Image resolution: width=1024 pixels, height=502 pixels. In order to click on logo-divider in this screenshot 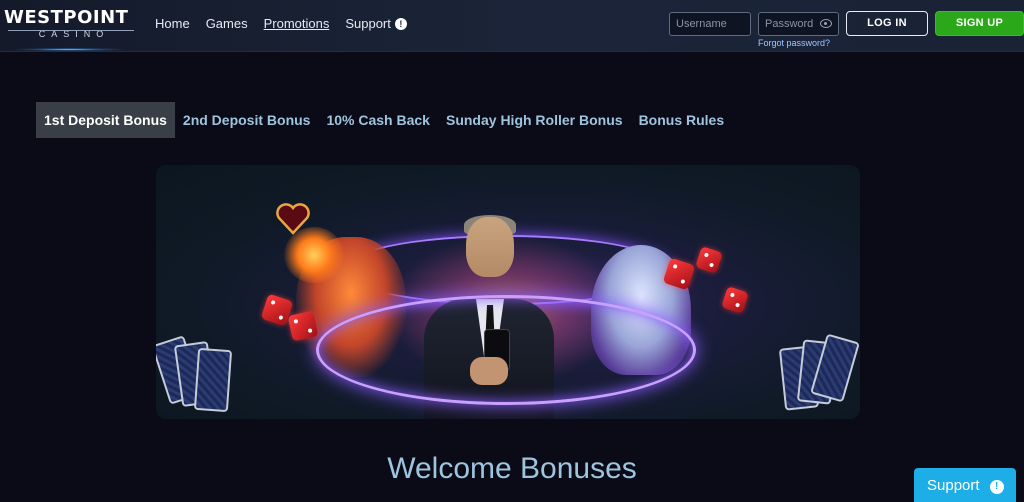, I will do `click(71, 30)`.